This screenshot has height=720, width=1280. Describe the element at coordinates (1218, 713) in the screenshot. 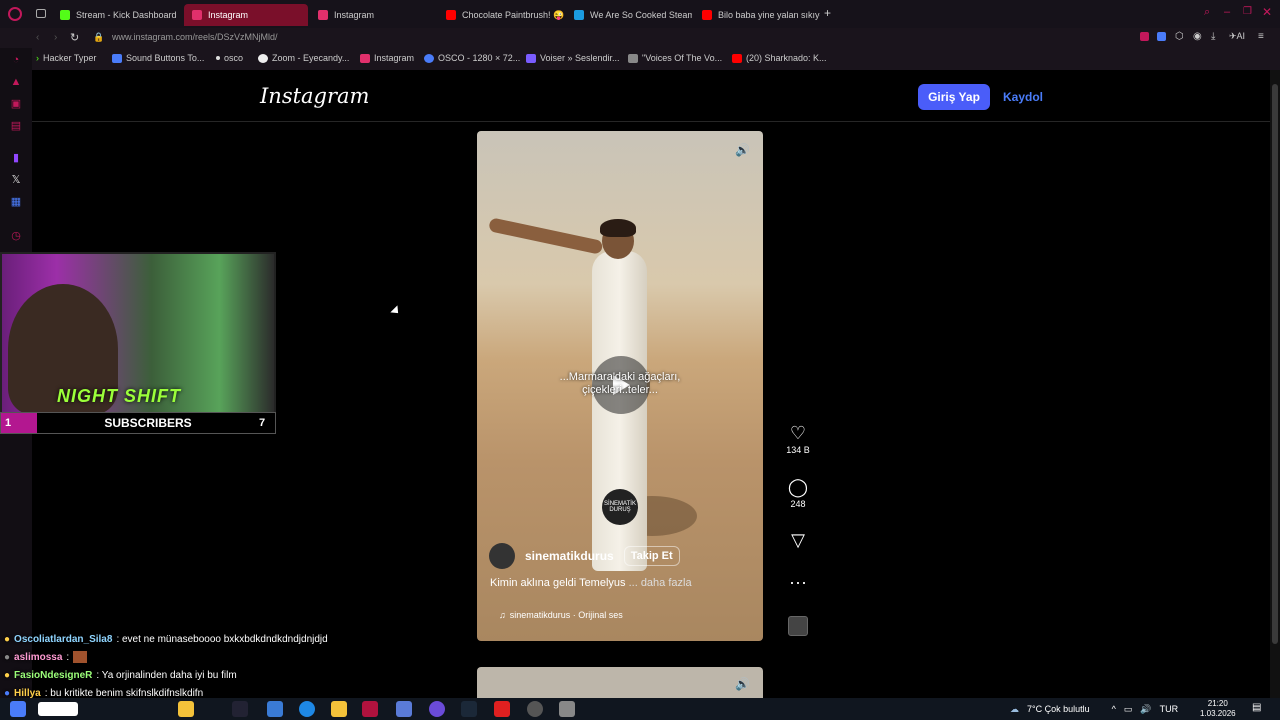

I see `clock-date: 1.03.2026` at that location.